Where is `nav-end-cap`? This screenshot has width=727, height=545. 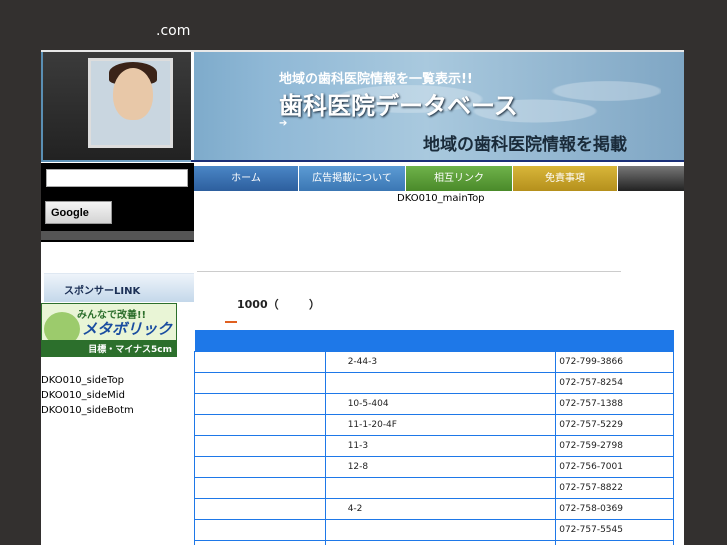
nav-end-cap is located at coordinates (651, 178).